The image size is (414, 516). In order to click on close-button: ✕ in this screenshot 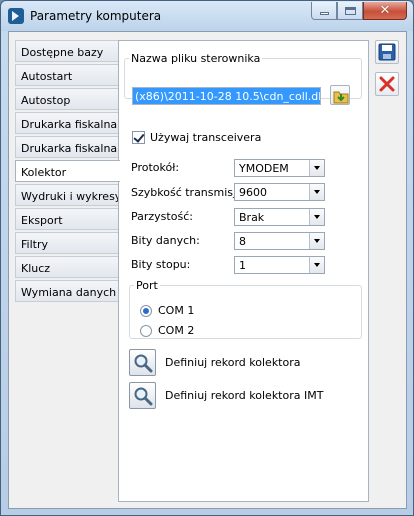, I will do `click(385, 11)`.